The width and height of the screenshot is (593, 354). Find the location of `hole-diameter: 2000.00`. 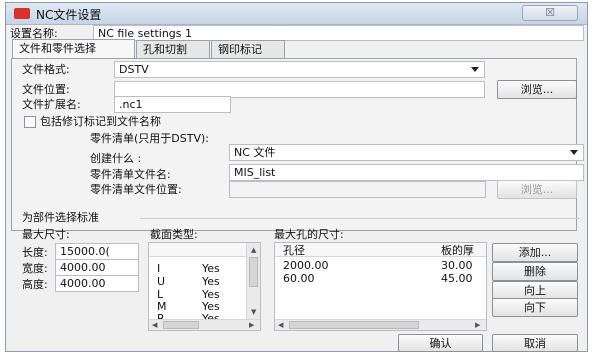

hole-diameter: 2000.00 is located at coordinates (306, 265).